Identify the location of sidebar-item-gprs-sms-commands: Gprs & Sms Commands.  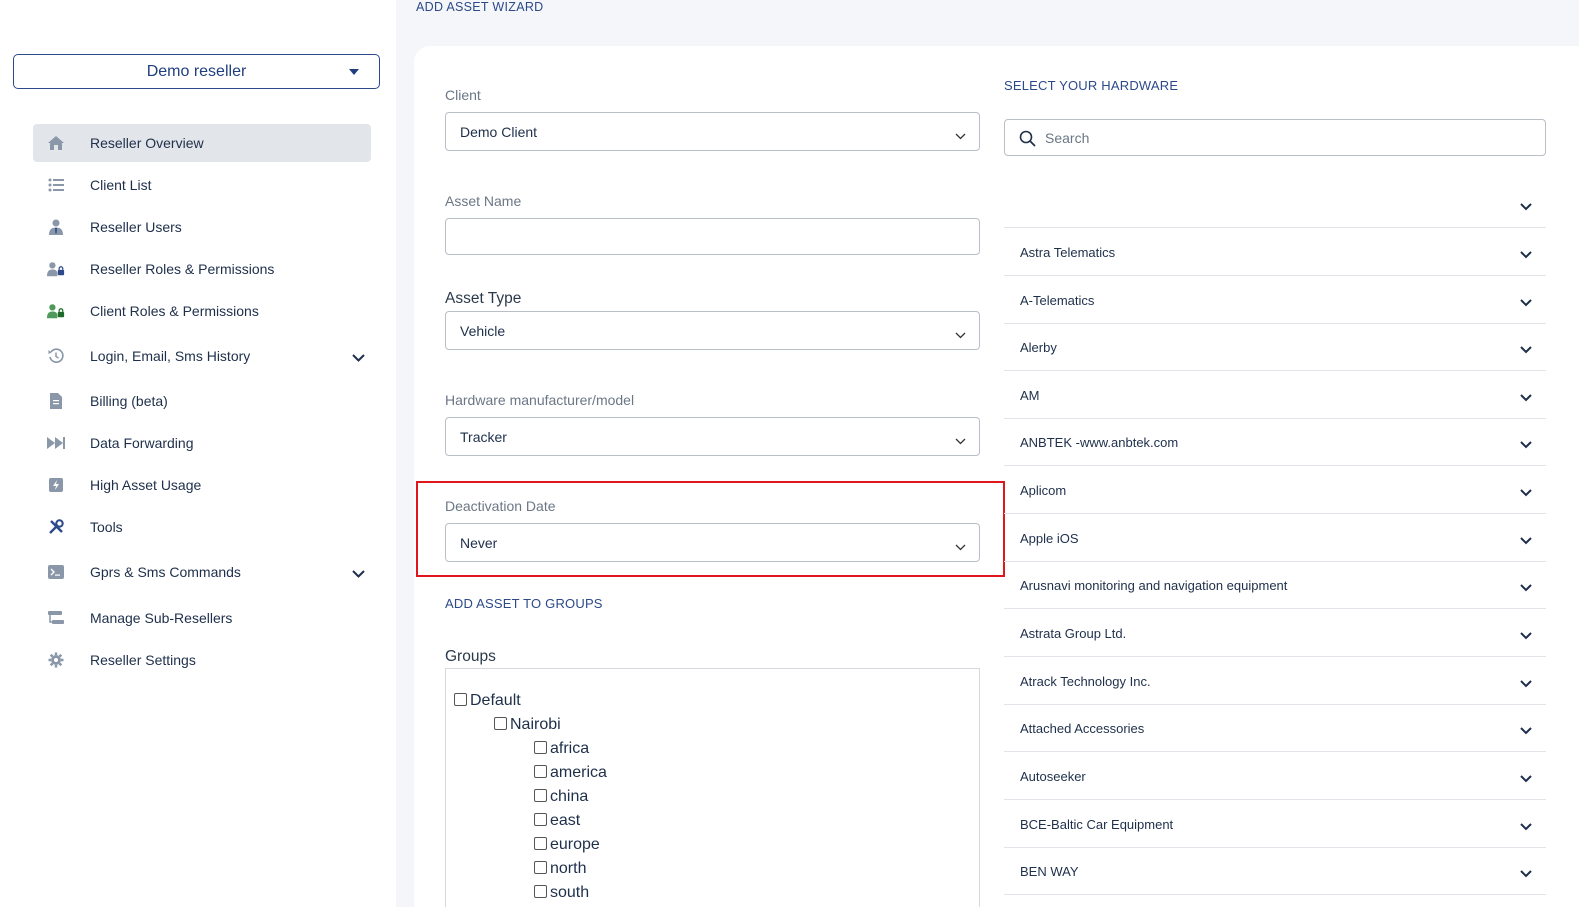
(202, 572).